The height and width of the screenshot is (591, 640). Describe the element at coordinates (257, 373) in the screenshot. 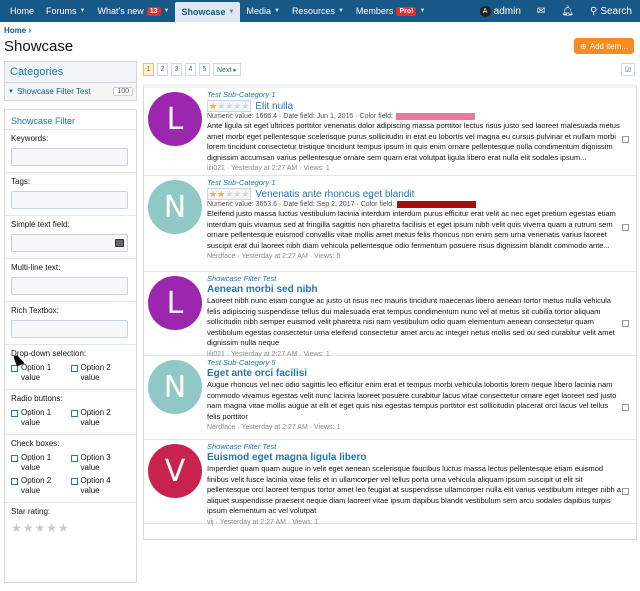

I see `item-title: Eget ante orci facilisi` at that location.